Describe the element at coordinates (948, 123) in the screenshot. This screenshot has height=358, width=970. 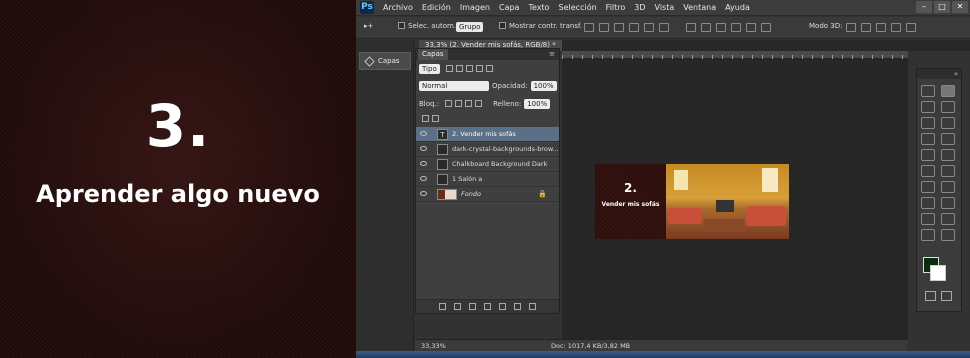
I see `eyedropper-tool-icon` at that location.